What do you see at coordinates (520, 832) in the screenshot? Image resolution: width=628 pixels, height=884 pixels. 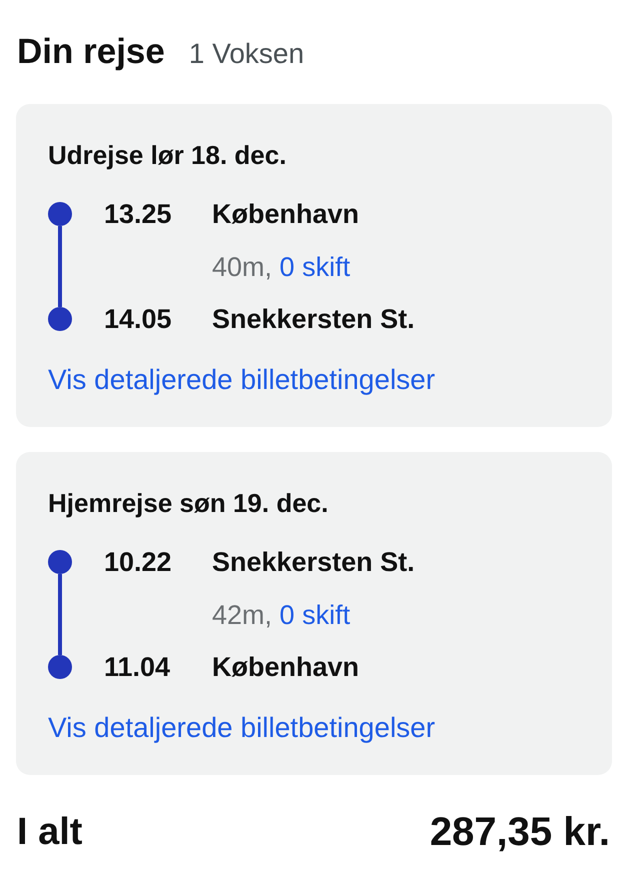 I see `total-amount: 287,35 kr.` at bounding box center [520, 832].